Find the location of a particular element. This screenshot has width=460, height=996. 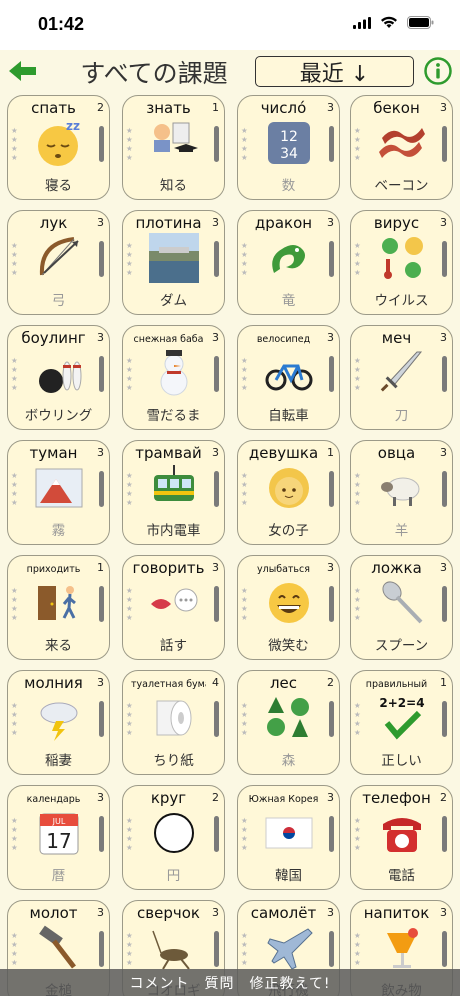

bowling-icon is located at coordinates (58, 373).